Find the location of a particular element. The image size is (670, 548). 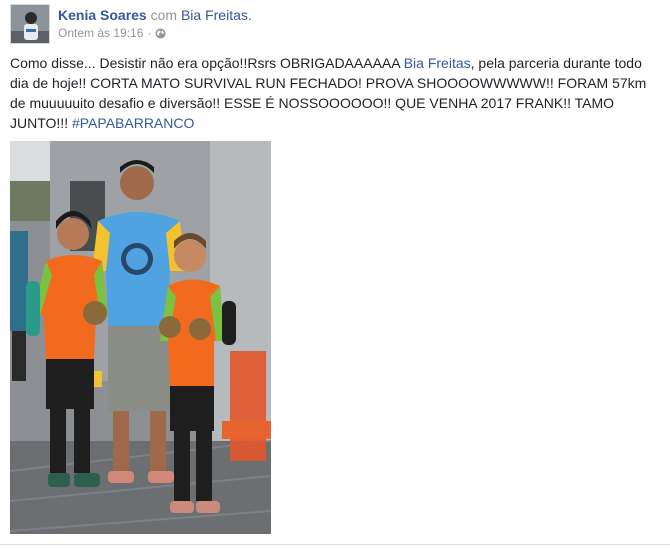

tagged-user: Bia Freitas. is located at coordinates (216, 15).